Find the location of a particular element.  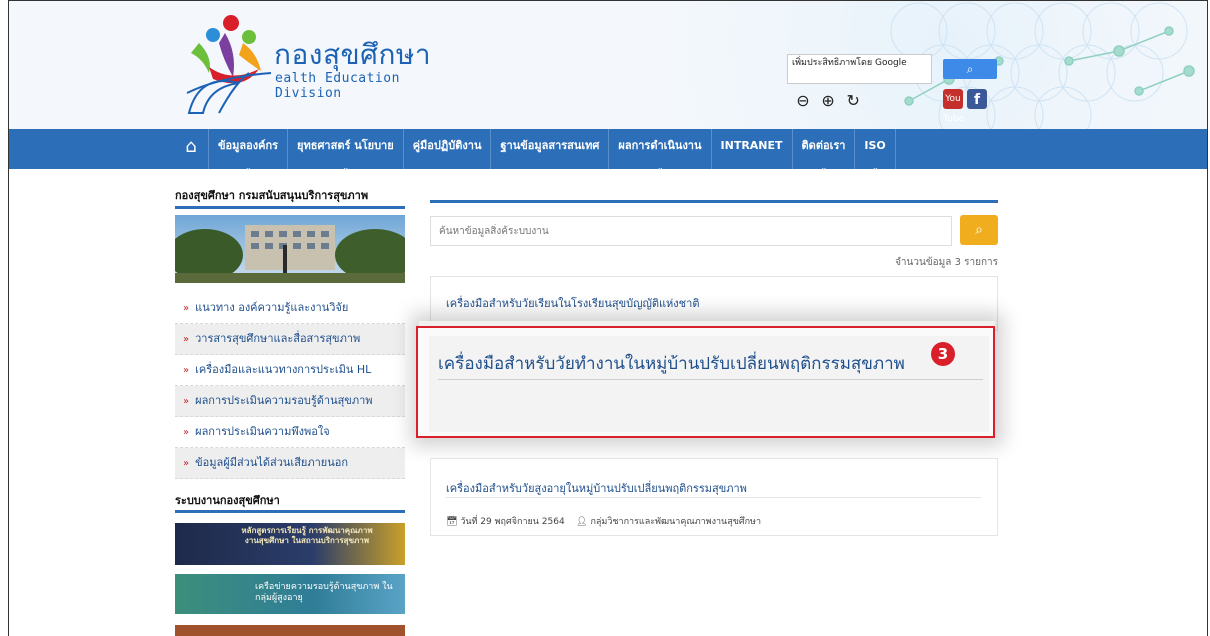

nav-item-contact: ติดต่อเรา ⌄ is located at coordinates (824, 150).